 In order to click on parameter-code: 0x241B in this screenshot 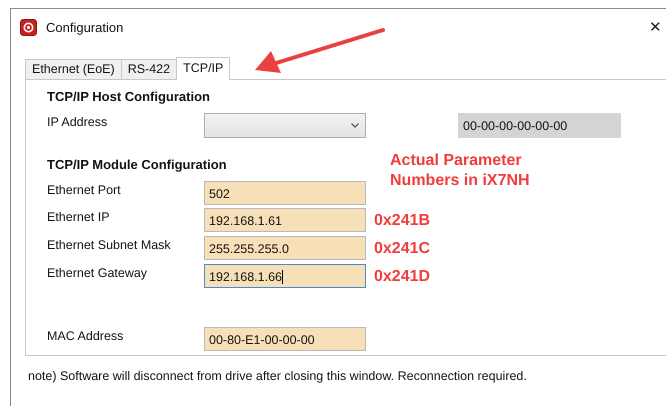, I will do `click(403, 221)`.